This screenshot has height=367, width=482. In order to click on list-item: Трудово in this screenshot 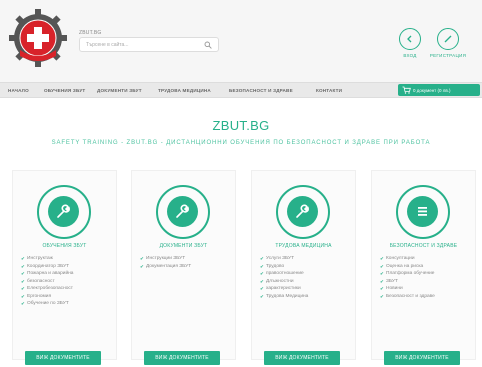, I will do `click(306, 267)`.